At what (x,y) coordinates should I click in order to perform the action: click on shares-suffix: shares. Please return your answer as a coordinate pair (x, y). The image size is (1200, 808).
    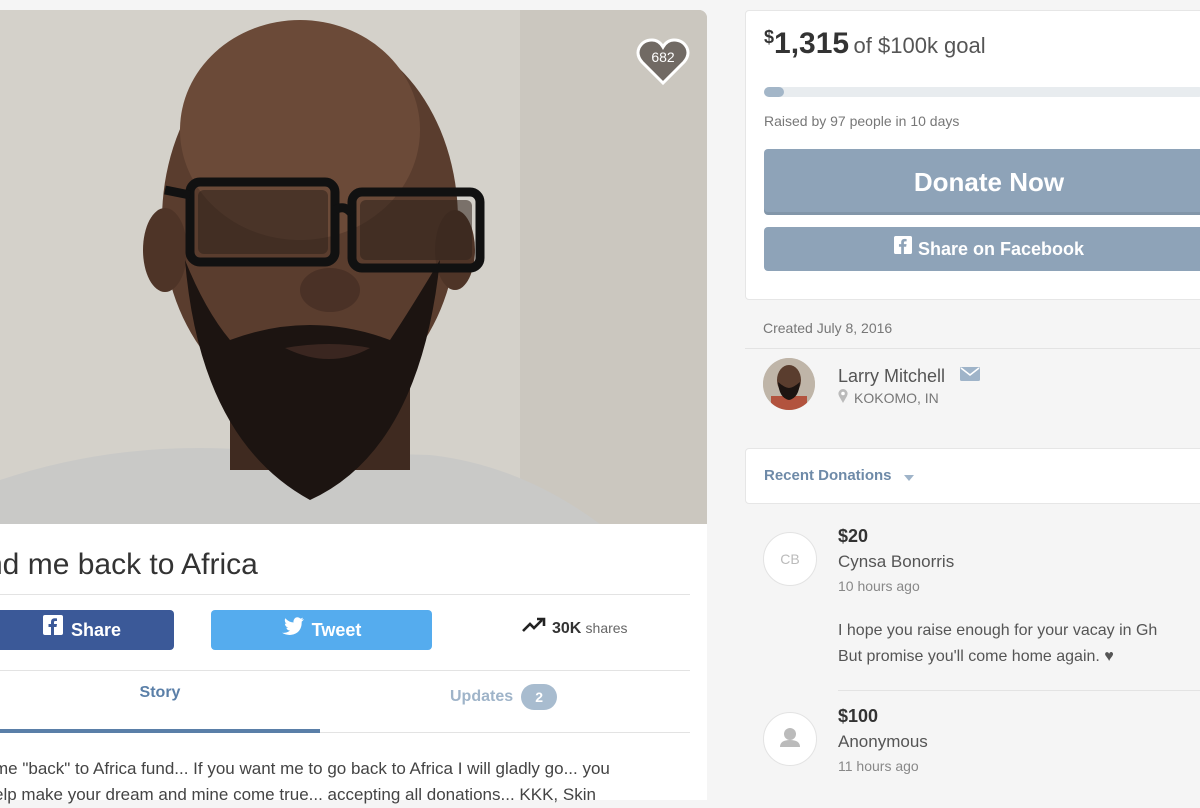
    Looking at the image, I should click on (606, 628).